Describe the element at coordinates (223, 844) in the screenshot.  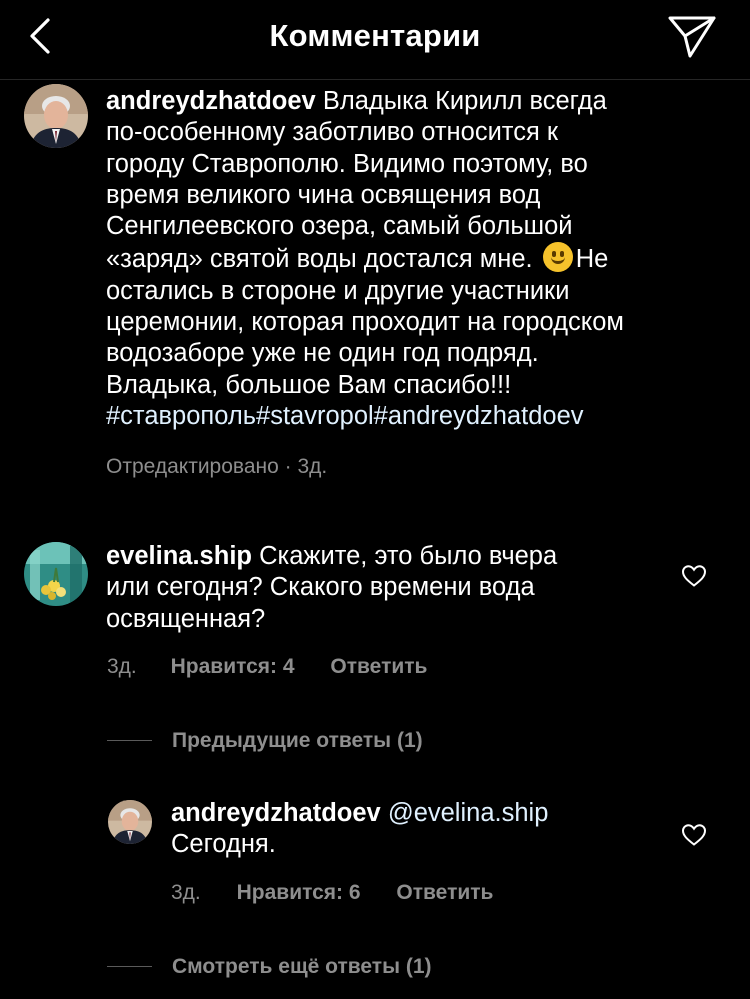
I see `reply-text: Сегодня.` at that location.